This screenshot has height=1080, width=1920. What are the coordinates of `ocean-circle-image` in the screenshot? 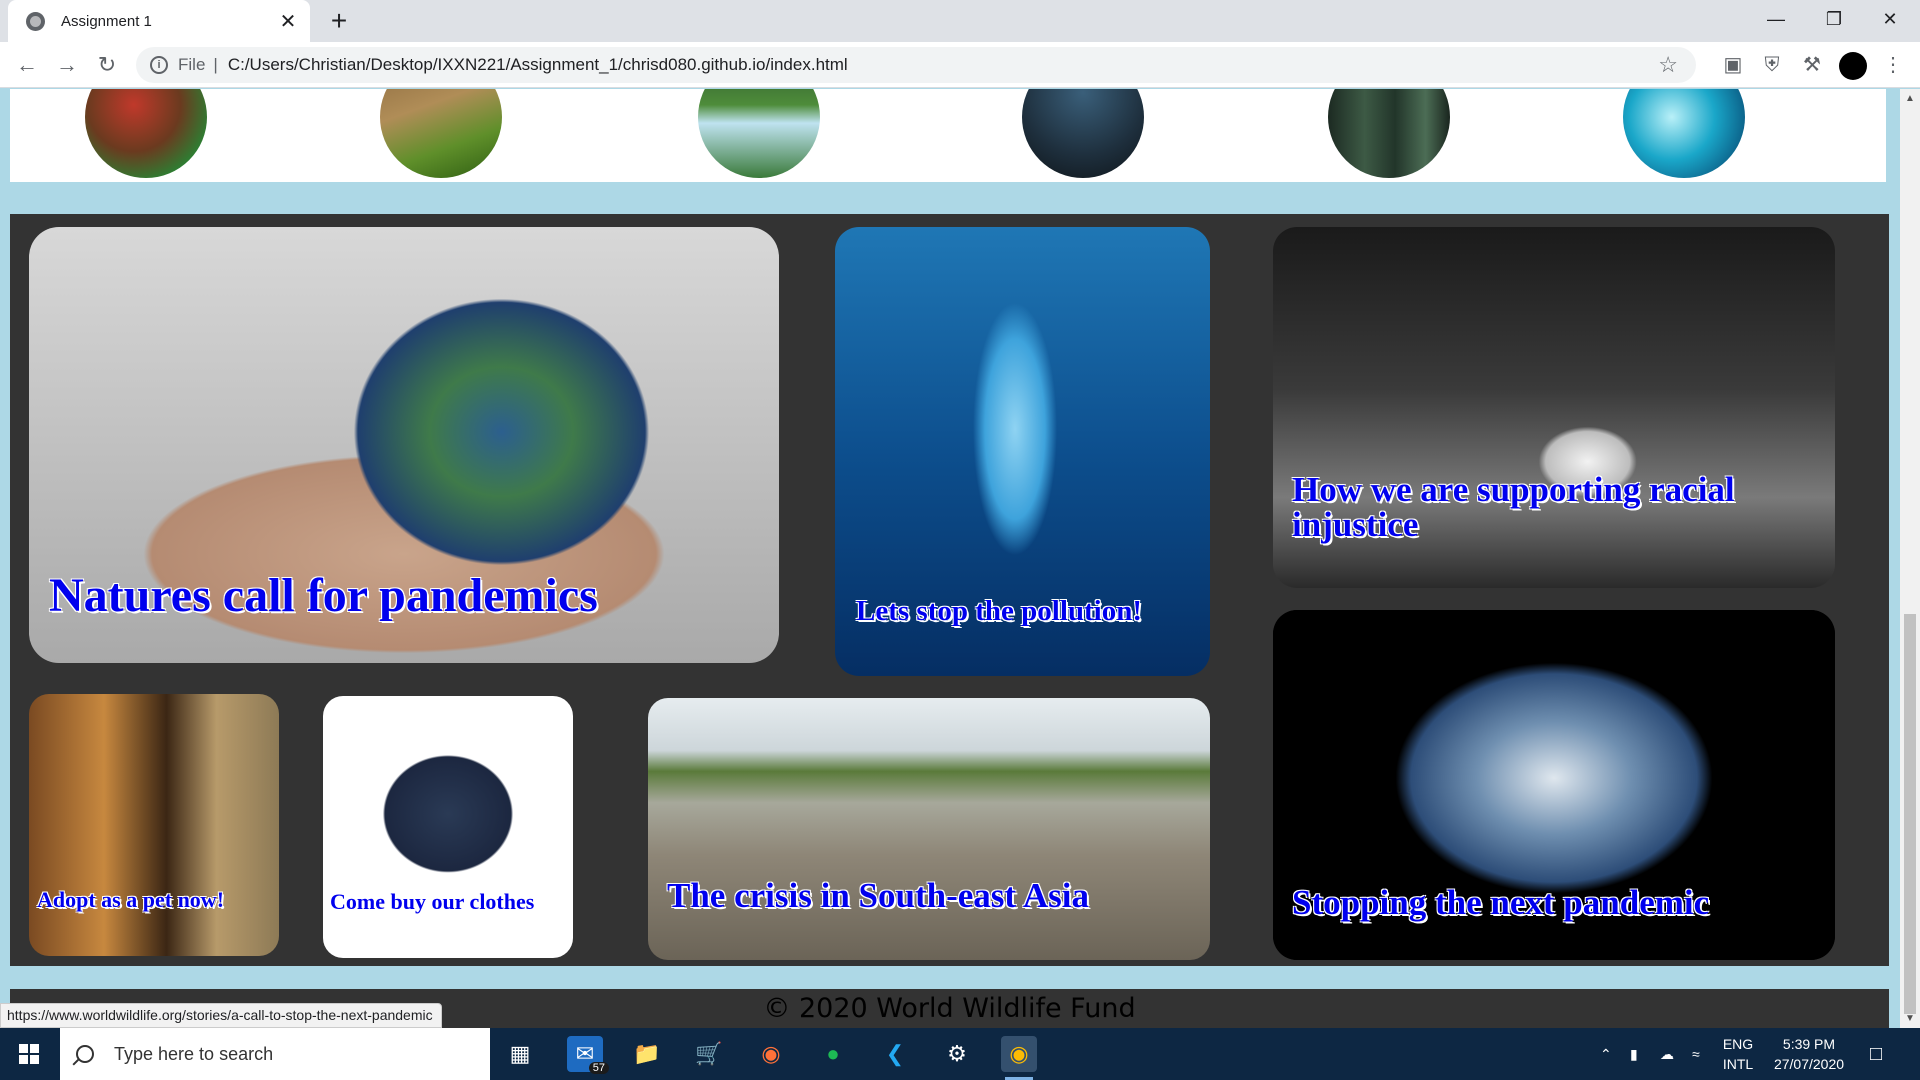 It's located at (1684, 133).